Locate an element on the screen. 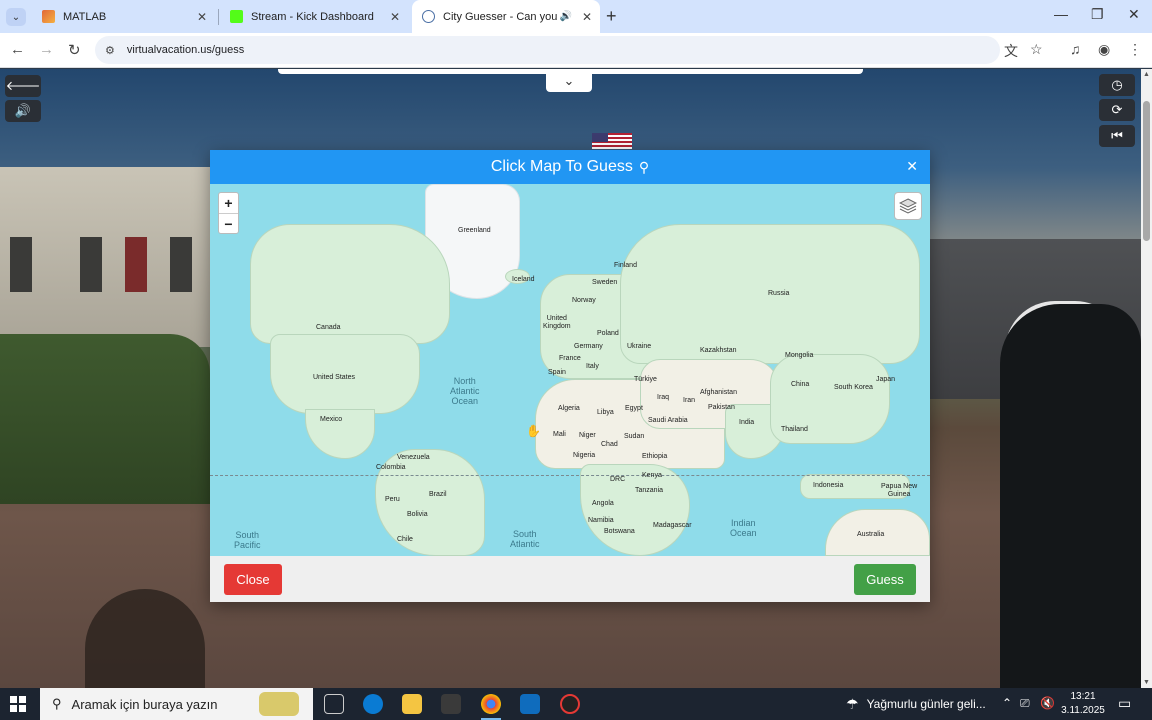 The width and height of the screenshot is (1152, 720). shadow is located at coordinates (145, 638).